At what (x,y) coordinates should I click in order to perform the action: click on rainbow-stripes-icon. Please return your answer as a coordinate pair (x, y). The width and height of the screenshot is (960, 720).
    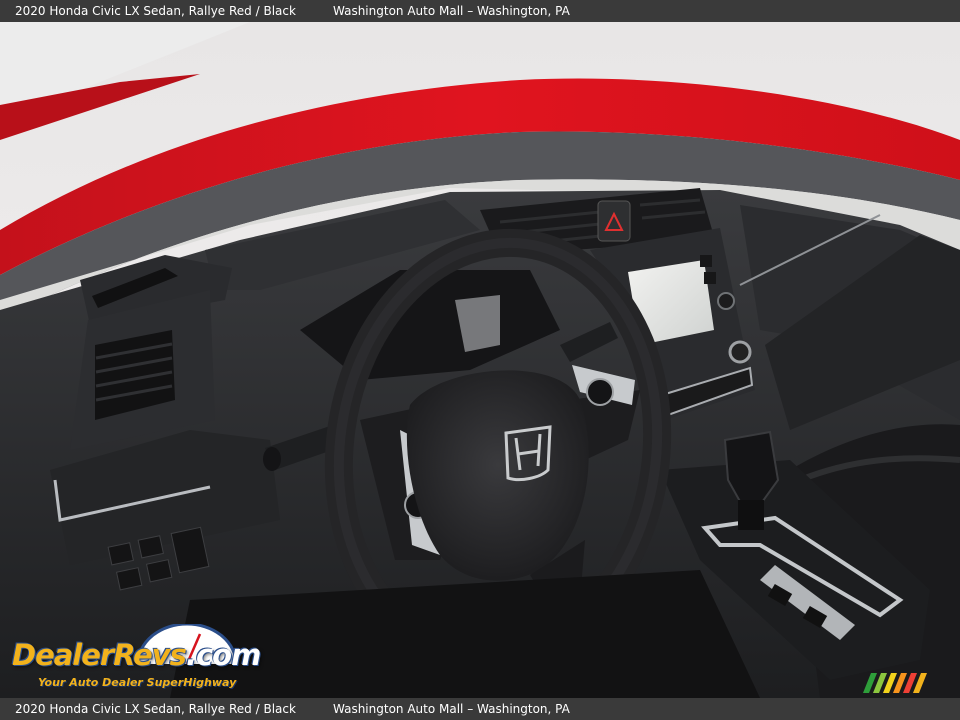
    Looking at the image, I should click on (895, 683).